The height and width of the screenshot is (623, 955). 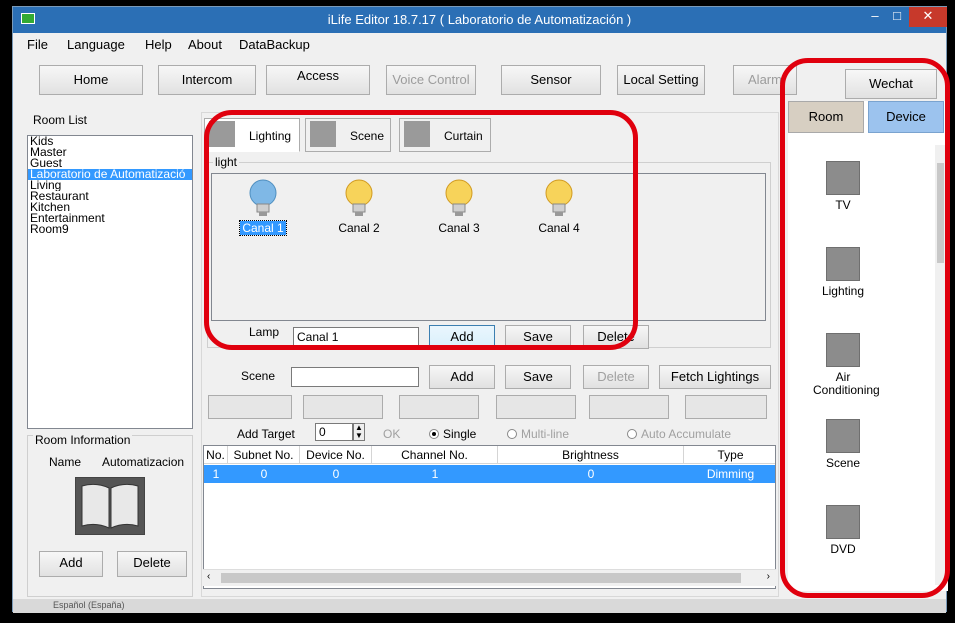 What do you see at coordinates (616, 337) in the screenshot?
I see `lamp-delete-button: Delete` at bounding box center [616, 337].